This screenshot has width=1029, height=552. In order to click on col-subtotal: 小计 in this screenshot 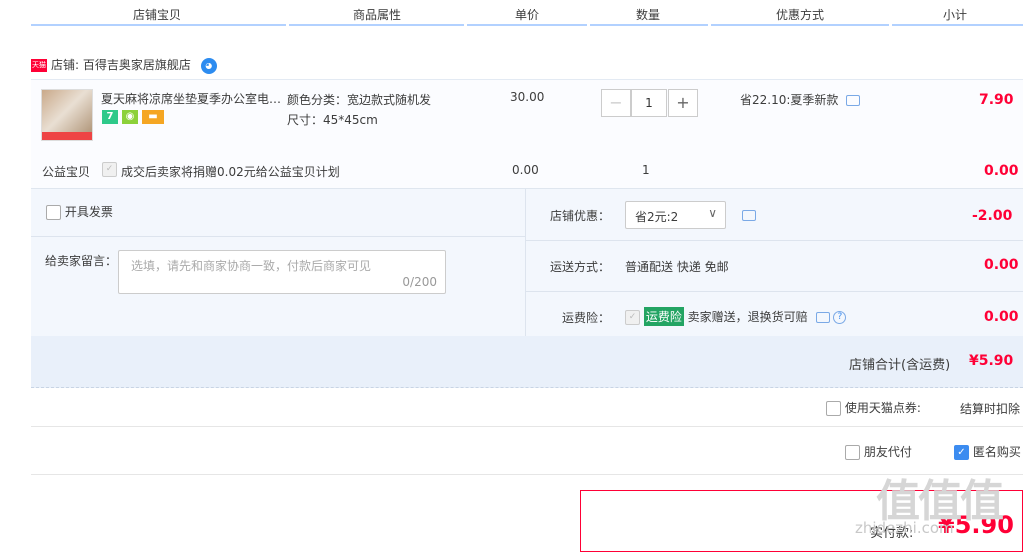, I will do `click(955, 15)`.